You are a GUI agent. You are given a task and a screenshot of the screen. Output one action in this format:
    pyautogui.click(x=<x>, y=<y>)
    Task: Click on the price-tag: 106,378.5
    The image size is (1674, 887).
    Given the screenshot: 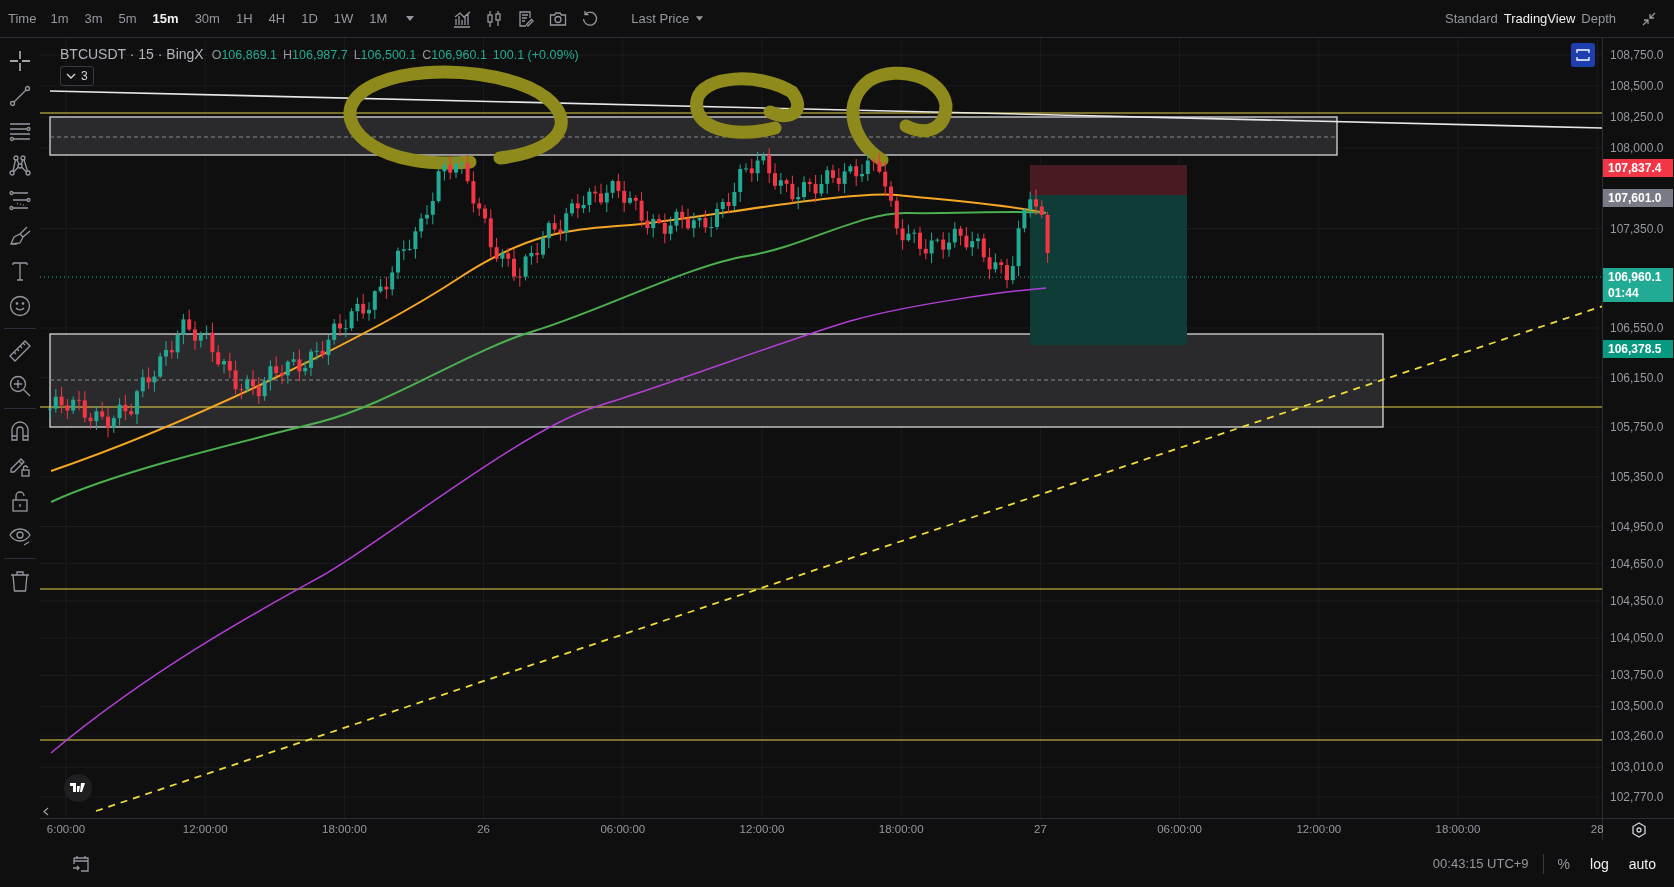 What is the action you would take?
    pyautogui.click(x=1638, y=349)
    